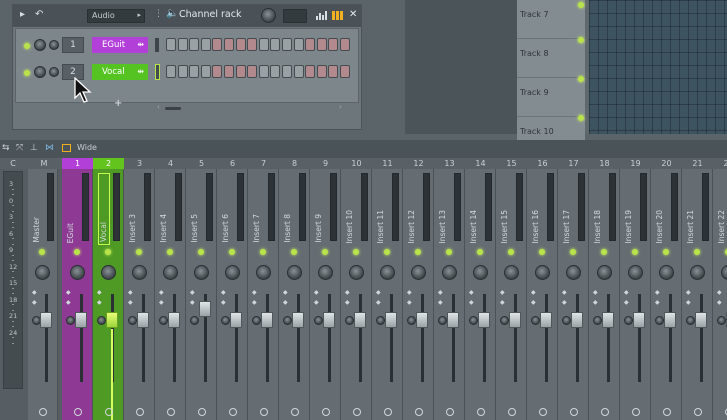 The image size is (727, 420). Describe the element at coordinates (658, 67) in the screenshot. I see `playlist-grid` at that location.